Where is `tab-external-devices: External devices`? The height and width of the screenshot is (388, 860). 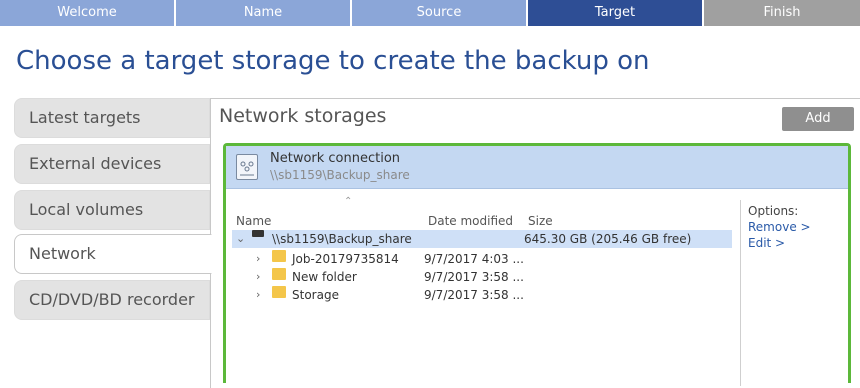
tab-external-devices: External devices is located at coordinates (112, 164).